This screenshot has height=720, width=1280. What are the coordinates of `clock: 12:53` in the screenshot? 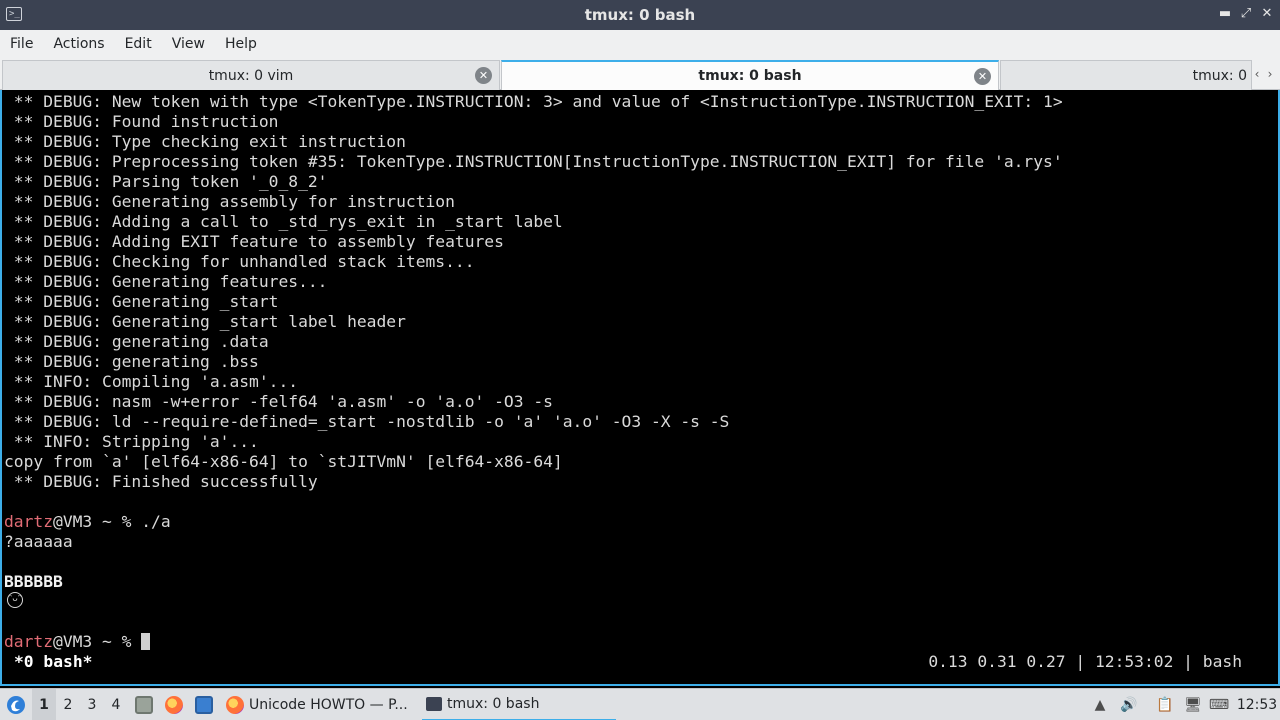 It's located at (1257, 704).